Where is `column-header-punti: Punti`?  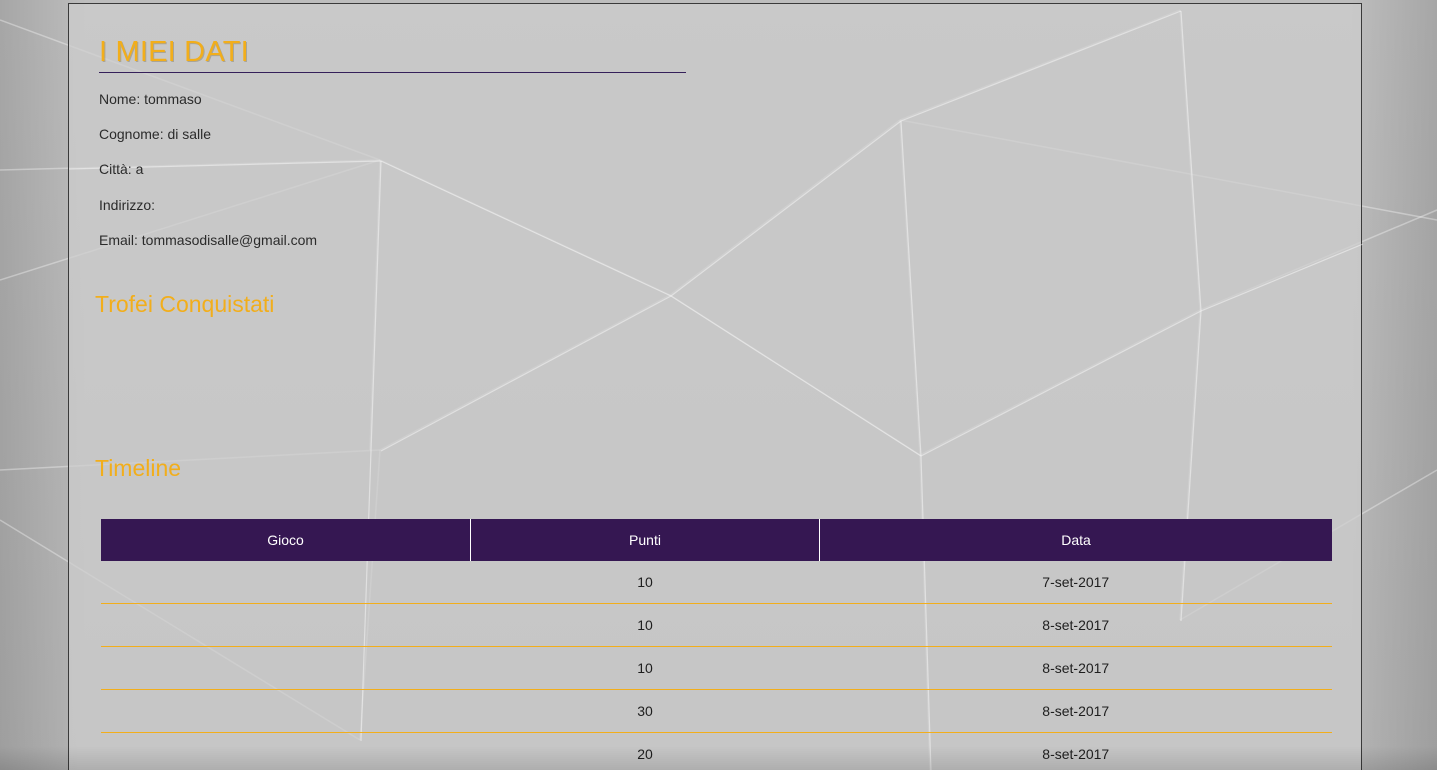
column-header-punti: Punti is located at coordinates (645, 540).